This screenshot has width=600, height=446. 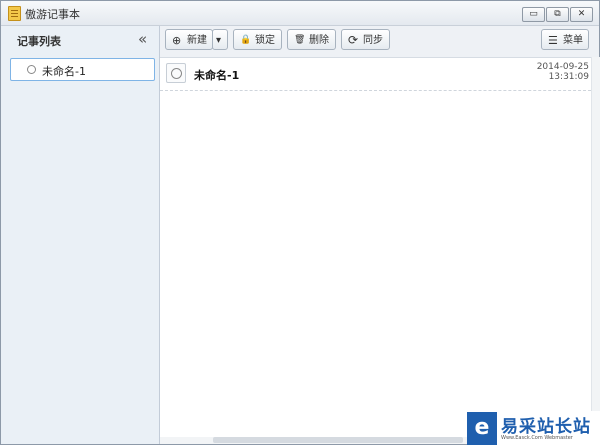 What do you see at coordinates (197, 40) in the screenshot?
I see `new-label: 新建` at bounding box center [197, 40].